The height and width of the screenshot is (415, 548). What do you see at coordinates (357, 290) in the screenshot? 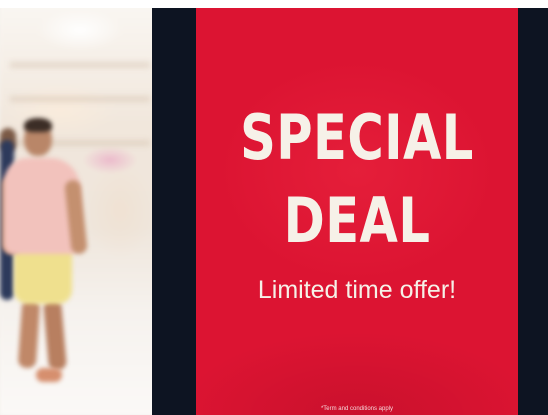
I see `sign-subline: Limited time offer!` at bounding box center [357, 290].